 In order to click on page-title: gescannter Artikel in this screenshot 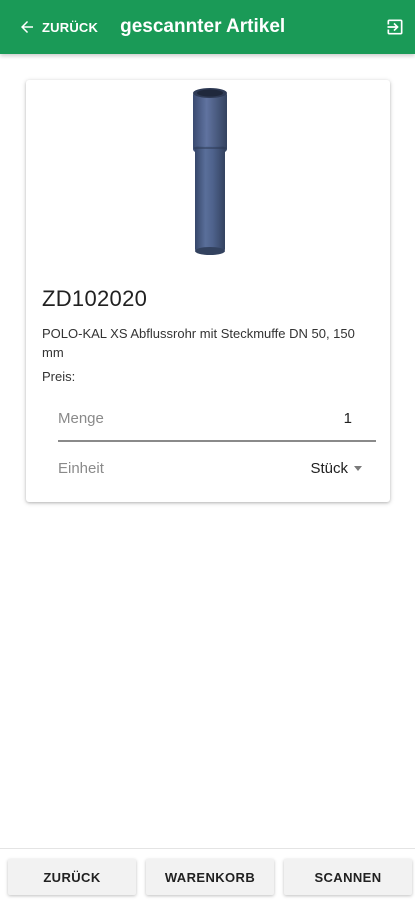, I will do `click(203, 26)`.